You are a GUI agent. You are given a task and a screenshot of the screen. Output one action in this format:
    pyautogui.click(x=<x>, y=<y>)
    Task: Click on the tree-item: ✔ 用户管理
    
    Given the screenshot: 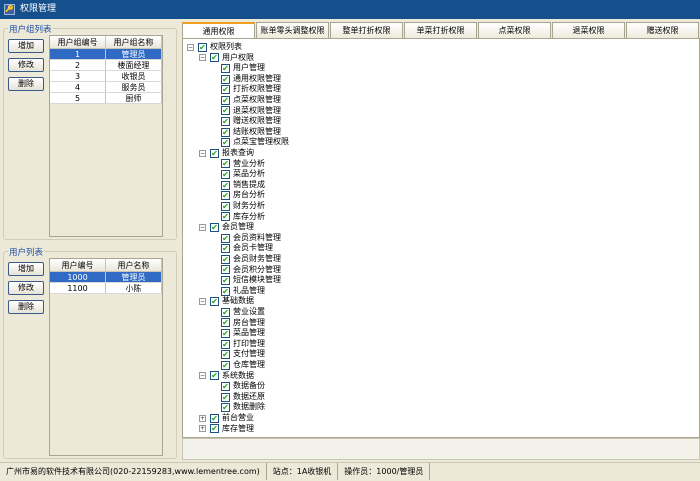 What is the action you would take?
    pyautogui.click(x=243, y=68)
    